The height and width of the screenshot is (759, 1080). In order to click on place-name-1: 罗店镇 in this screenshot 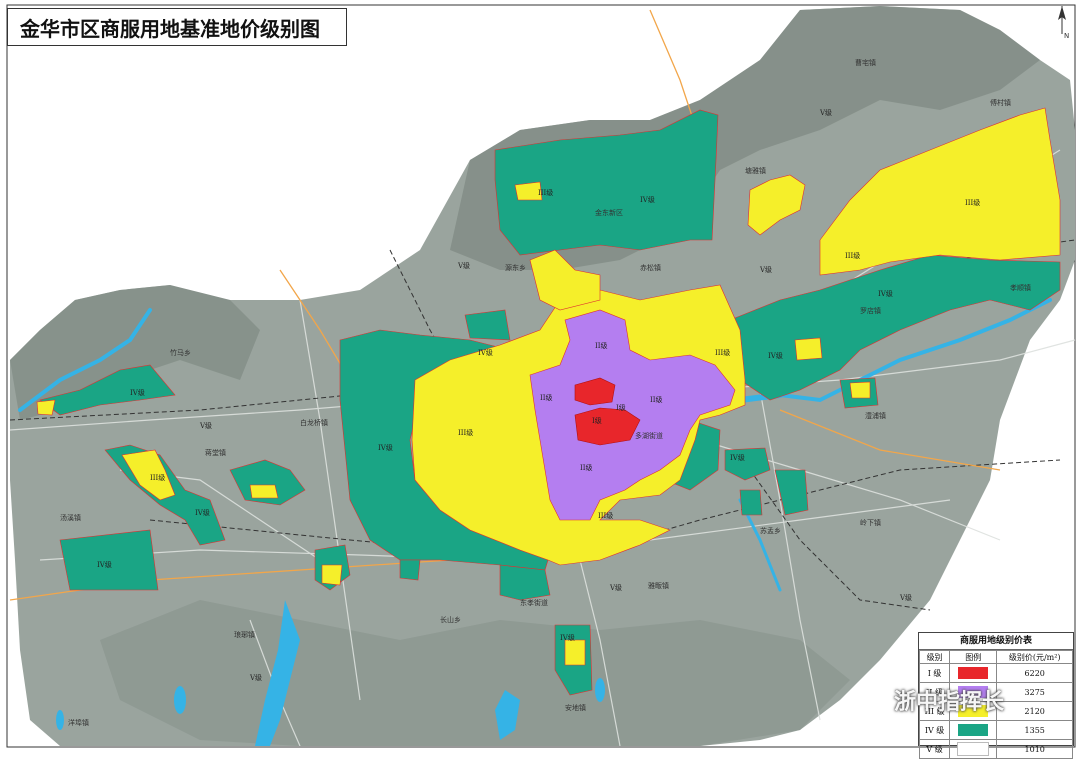, I will do `click(870, 310)`.